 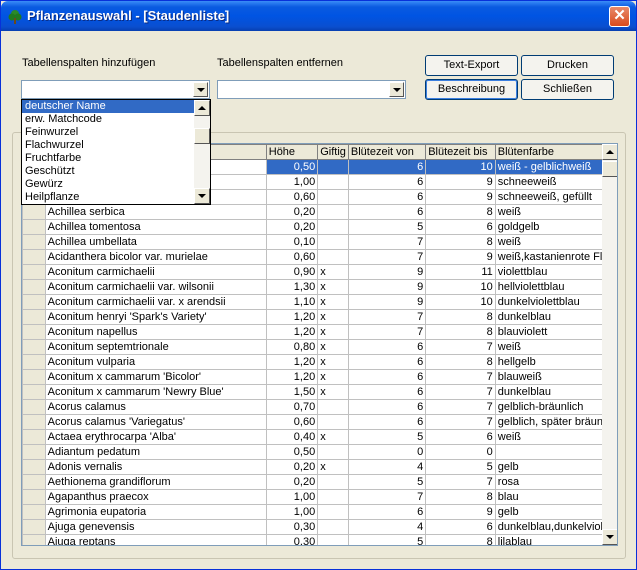 What do you see at coordinates (319, 362) in the screenshot?
I see `table-row: Aconitum vulparia 1,20 x 6 8 hellgelb` at bounding box center [319, 362].